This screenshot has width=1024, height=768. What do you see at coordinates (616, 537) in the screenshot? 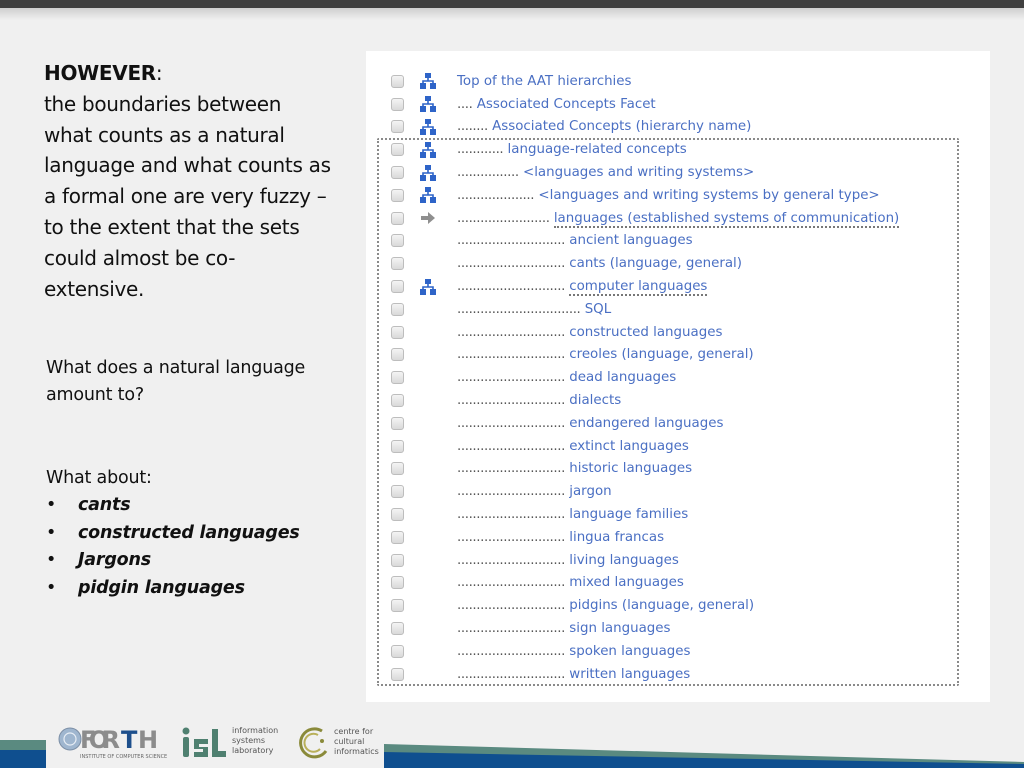
I see `term-link: lingua francas` at bounding box center [616, 537].